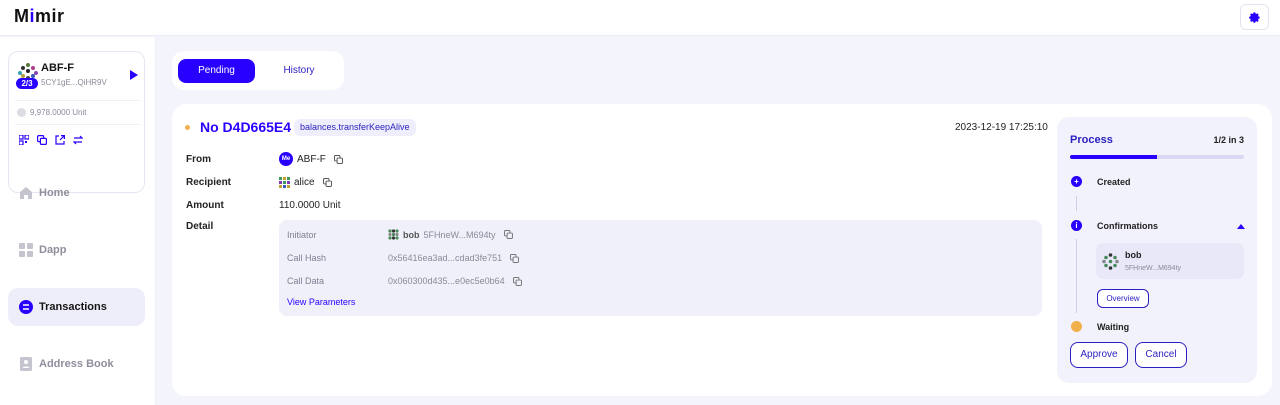 This screenshot has width=1280, height=405. What do you see at coordinates (1153, 268) in the screenshot?
I see `signer-address: 5FHneW...M694ty` at bounding box center [1153, 268].